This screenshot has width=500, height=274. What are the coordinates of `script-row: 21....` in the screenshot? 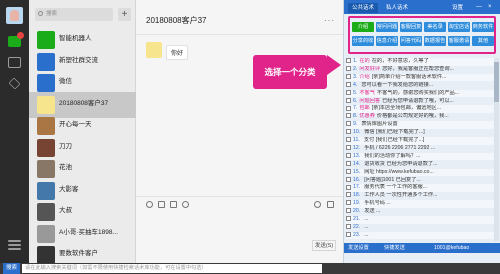 It's located at (422, 220).